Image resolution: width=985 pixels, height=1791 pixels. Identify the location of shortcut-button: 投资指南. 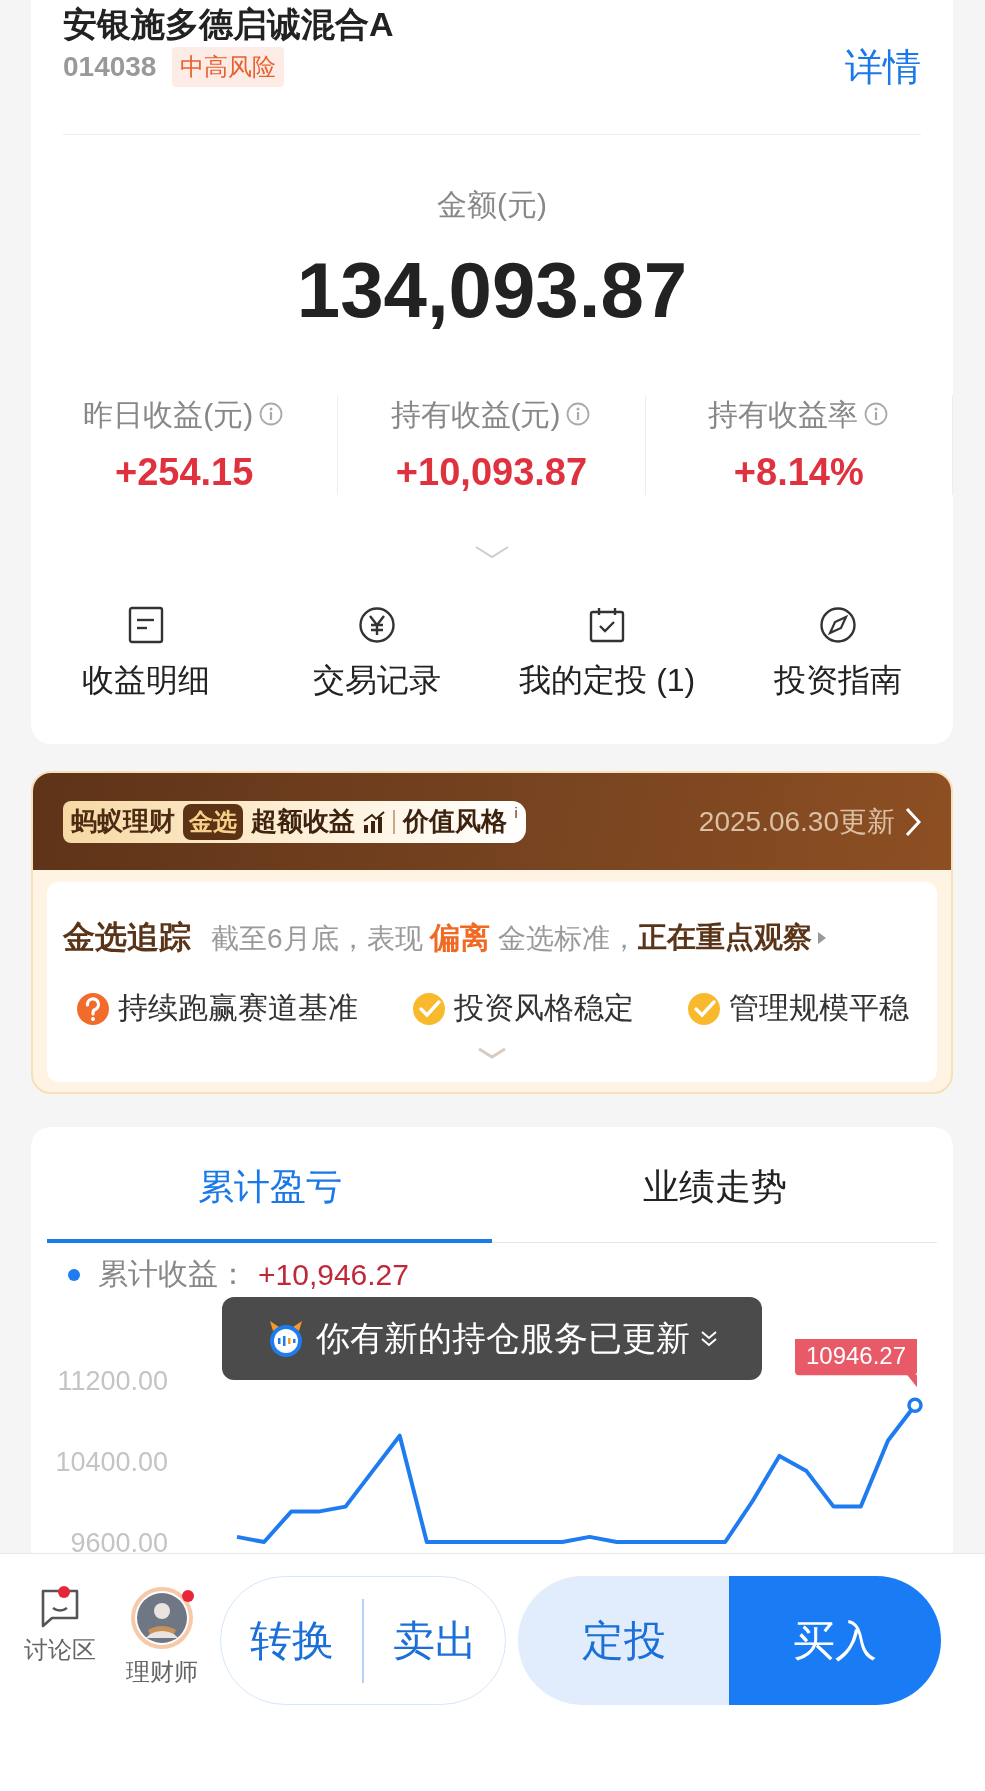
(837, 653).